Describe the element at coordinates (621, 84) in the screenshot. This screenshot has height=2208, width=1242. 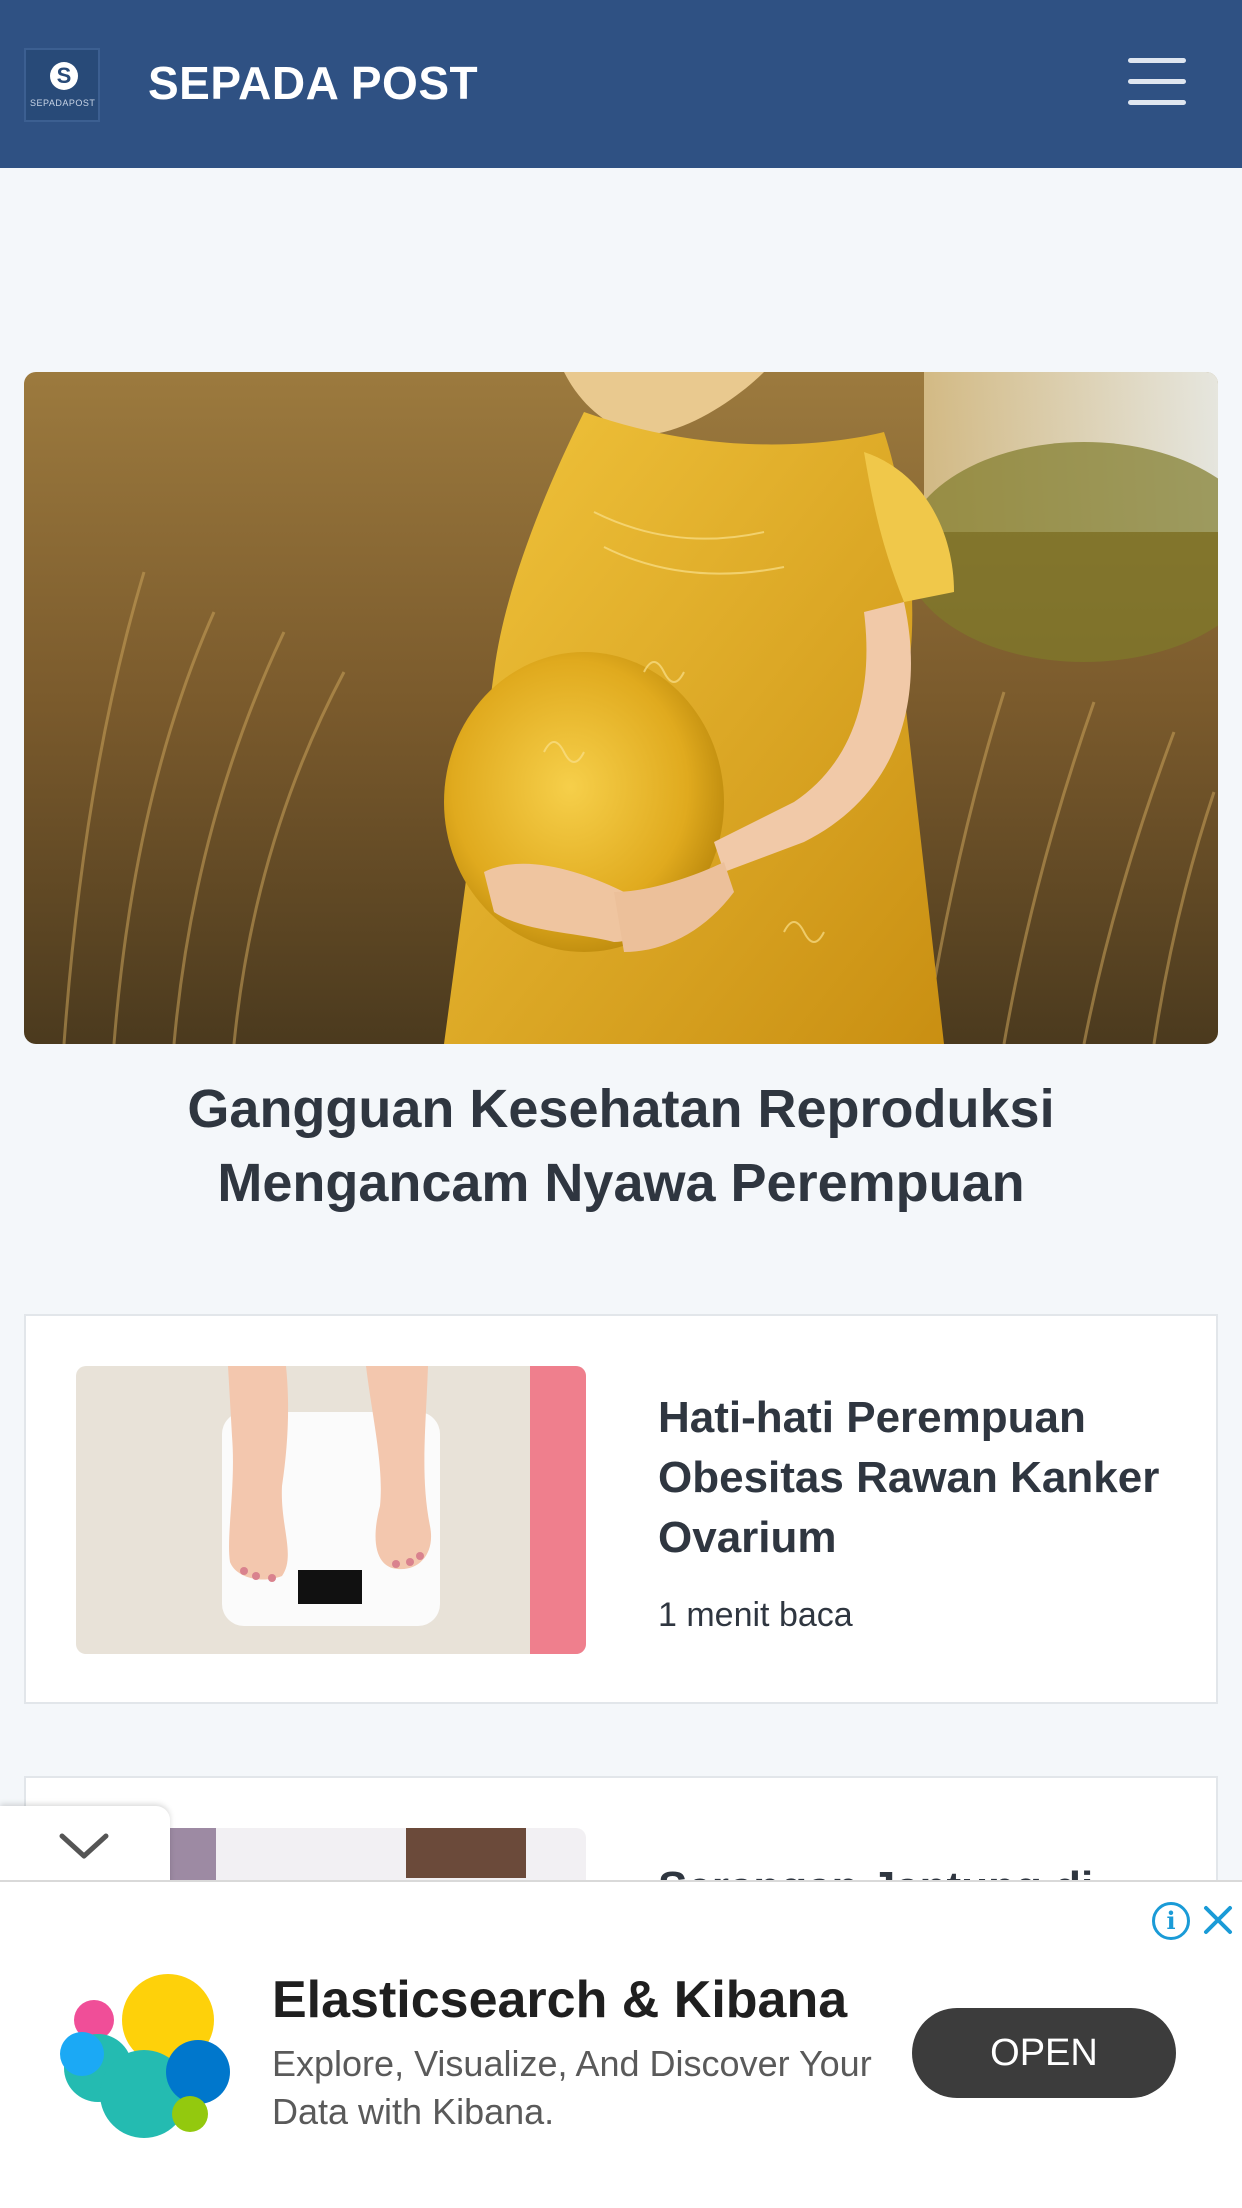
I see `top-header: S SEPADAPOST SEPADA POST` at that location.